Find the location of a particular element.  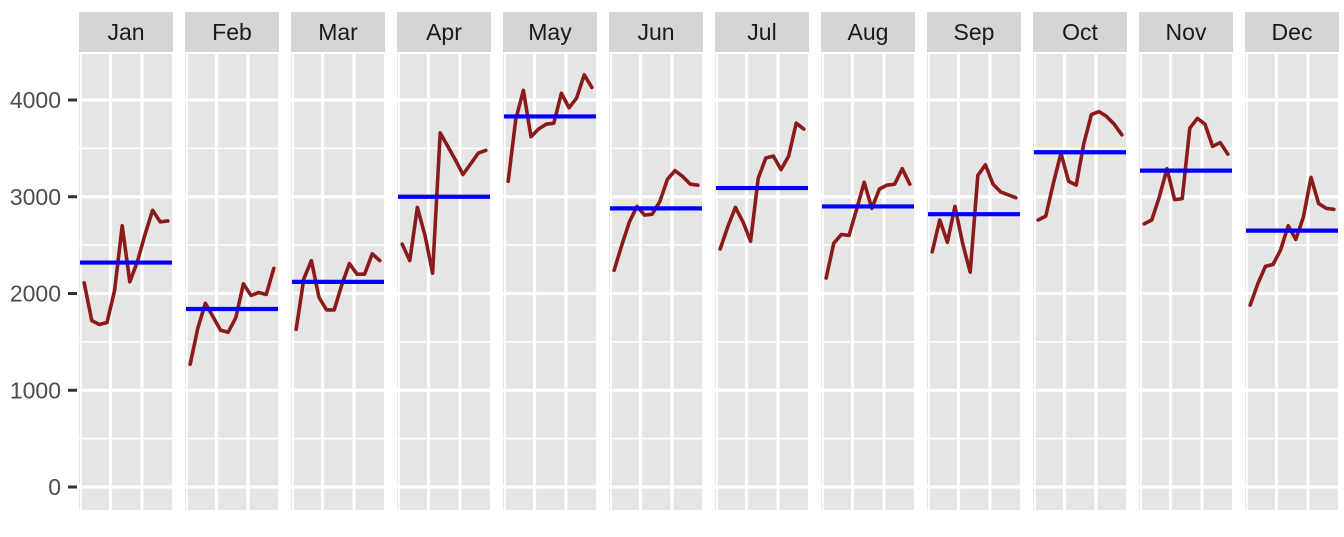

facet-panel-sep: Sep is located at coordinates (974, 261).